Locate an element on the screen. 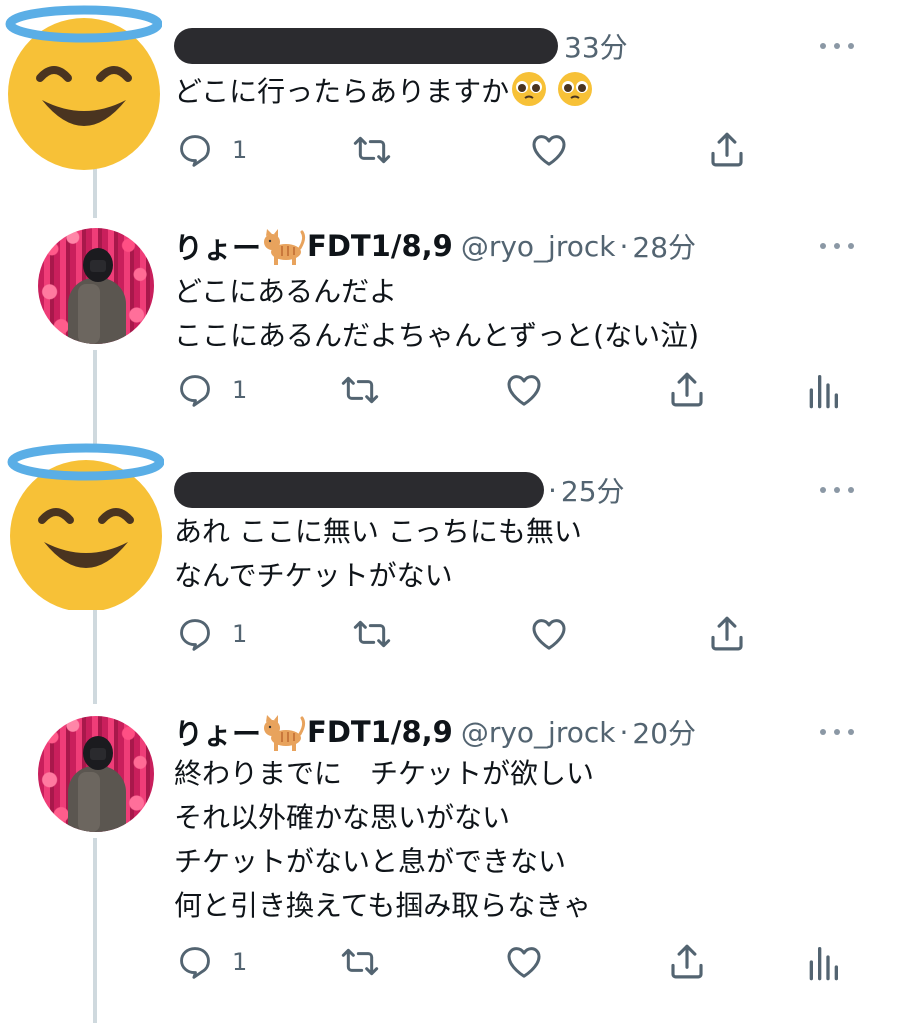 The image size is (897, 1023). tweet-text-content: どこに行ったらありますか is located at coordinates (342, 91).